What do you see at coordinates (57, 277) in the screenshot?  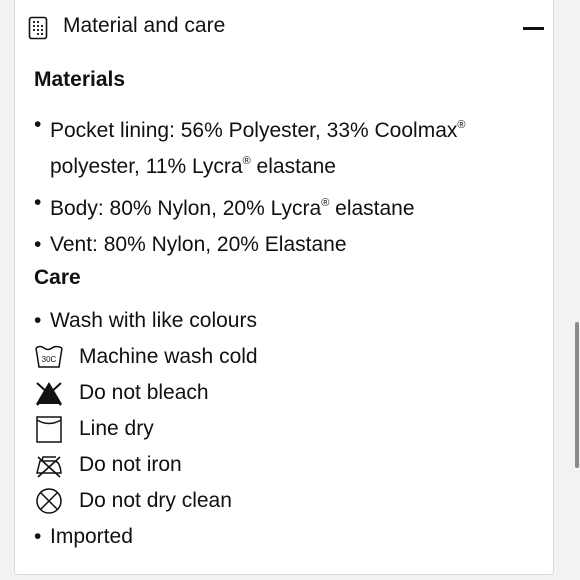 I see `care-heading: Care` at bounding box center [57, 277].